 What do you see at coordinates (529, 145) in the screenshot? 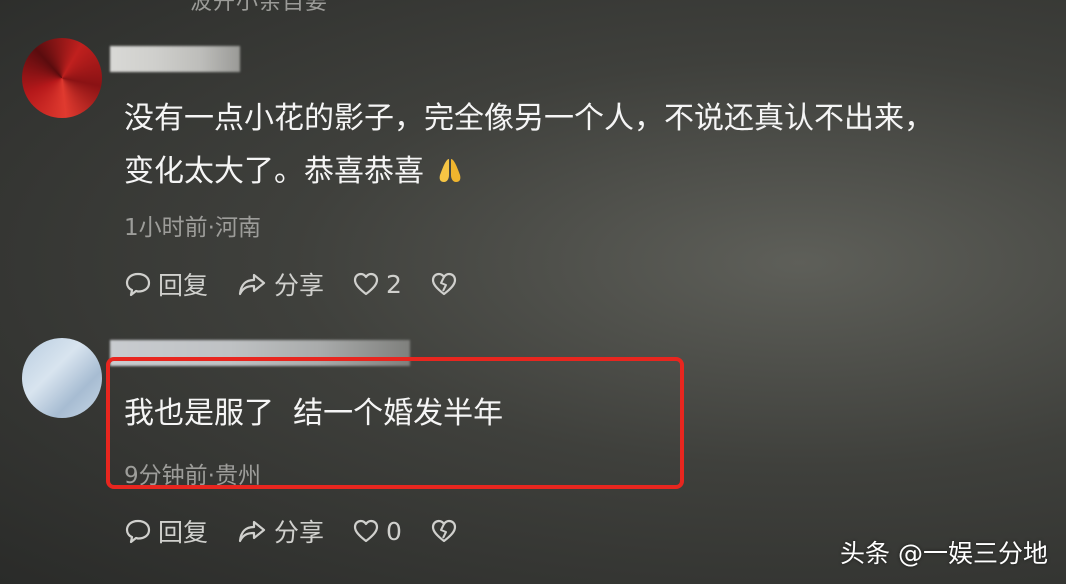
I see `comment-text: 没有一点小花的影子，完全像另一个人，不说还真认不出来， 变化太大了。恭喜恭喜` at bounding box center [529, 145].